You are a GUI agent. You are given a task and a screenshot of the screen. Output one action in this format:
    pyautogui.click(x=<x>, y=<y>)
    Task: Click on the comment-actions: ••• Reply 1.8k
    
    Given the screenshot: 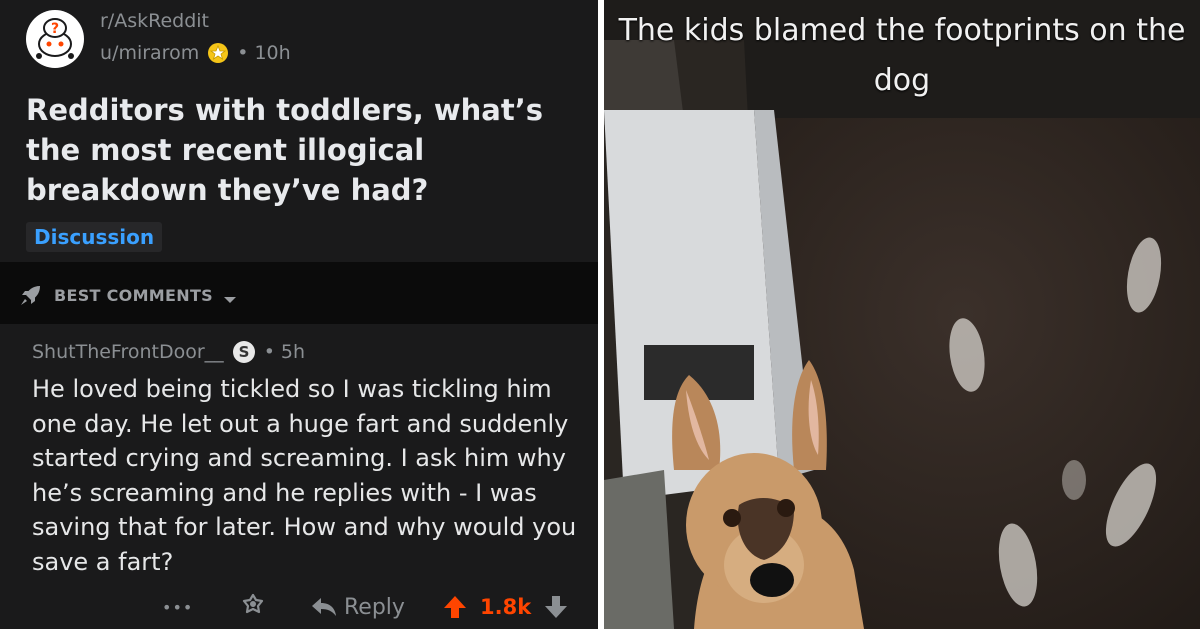 What is the action you would take?
    pyautogui.click(x=299, y=607)
    